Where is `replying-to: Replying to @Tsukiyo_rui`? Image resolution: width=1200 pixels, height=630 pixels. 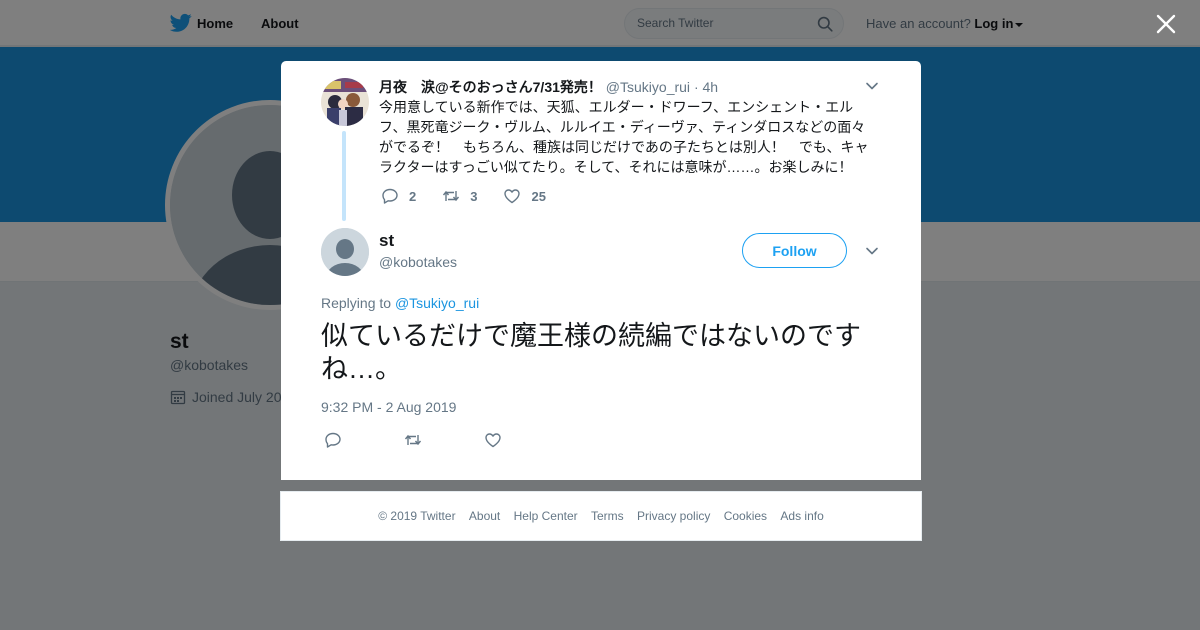 replying-to: Replying to @Tsukiyo_rui is located at coordinates (400, 303).